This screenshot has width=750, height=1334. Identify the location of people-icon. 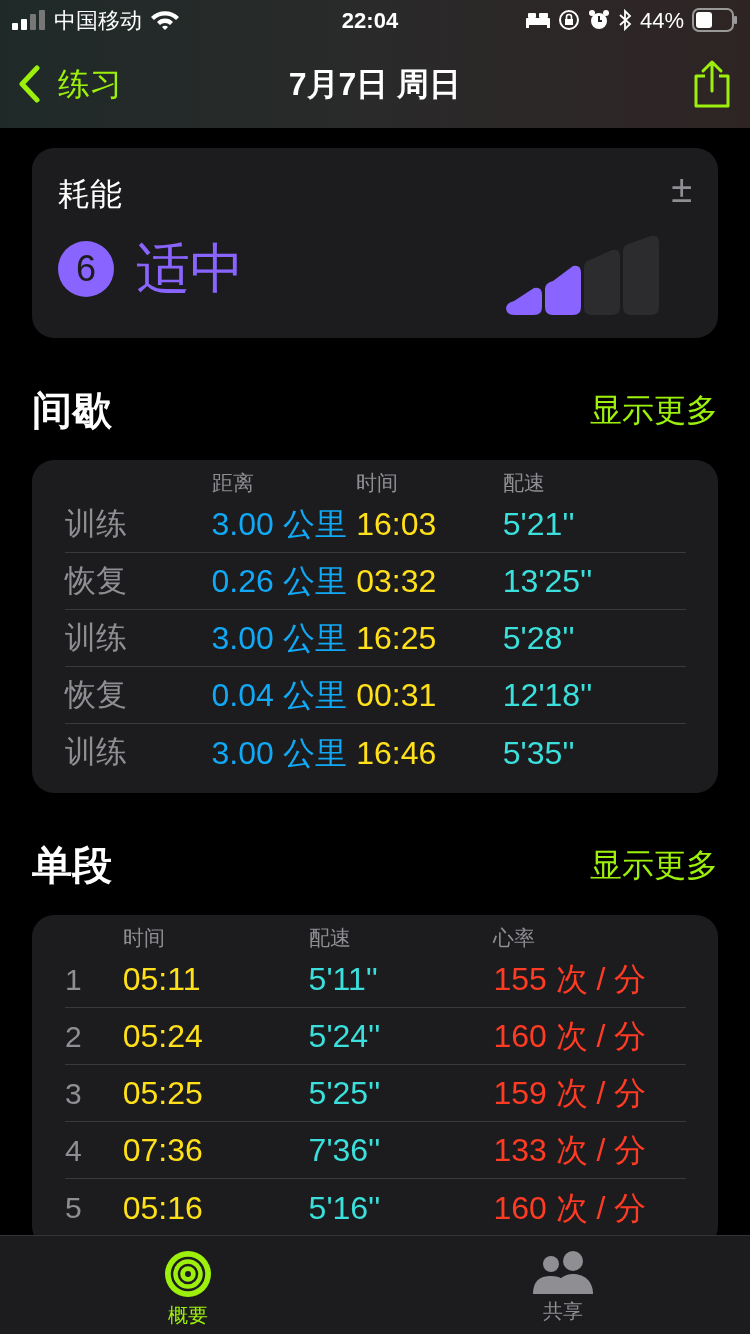
(562, 1272).